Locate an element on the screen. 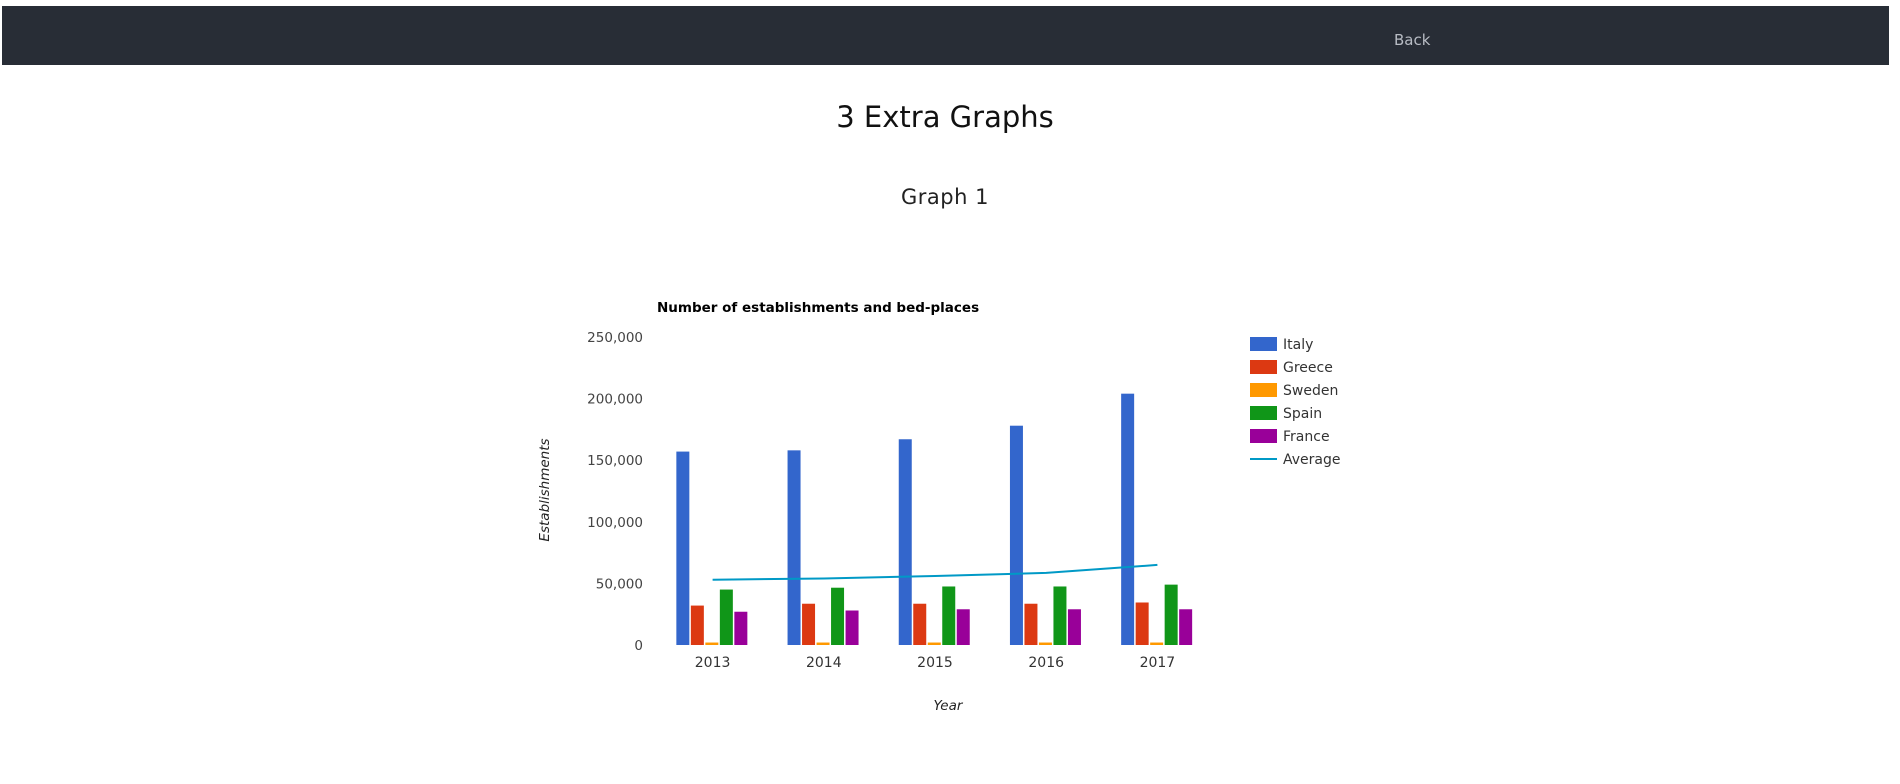 Image resolution: width=1900 pixels, height=784 pixels. legend-label: Average is located at coordinates (1312, 460).